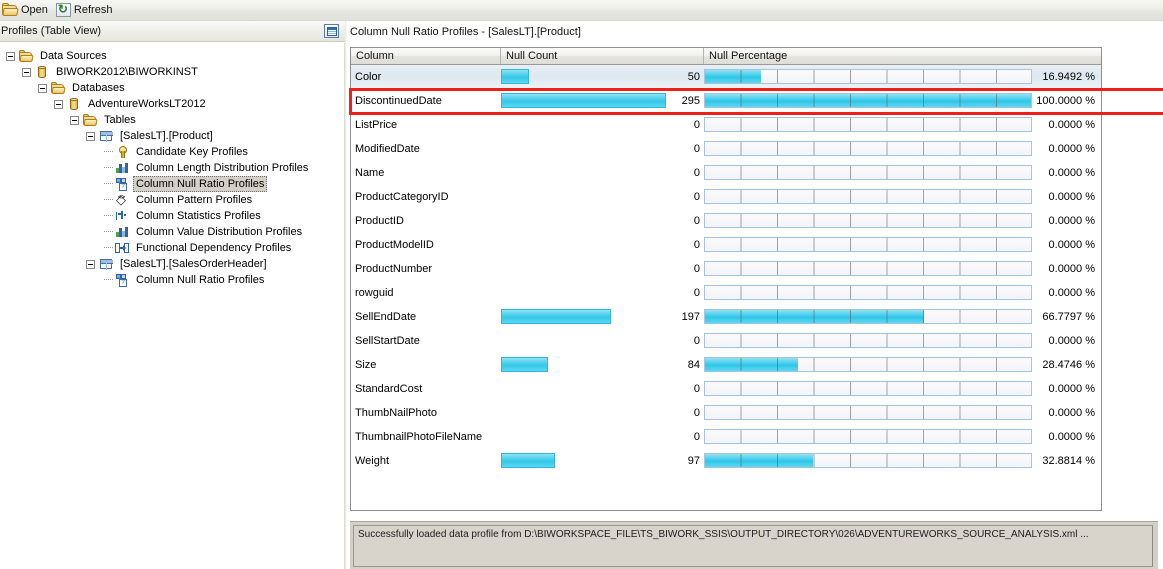  I want to click on table-row: SellEndDate 197 66.7797 %, so click(726, 317).